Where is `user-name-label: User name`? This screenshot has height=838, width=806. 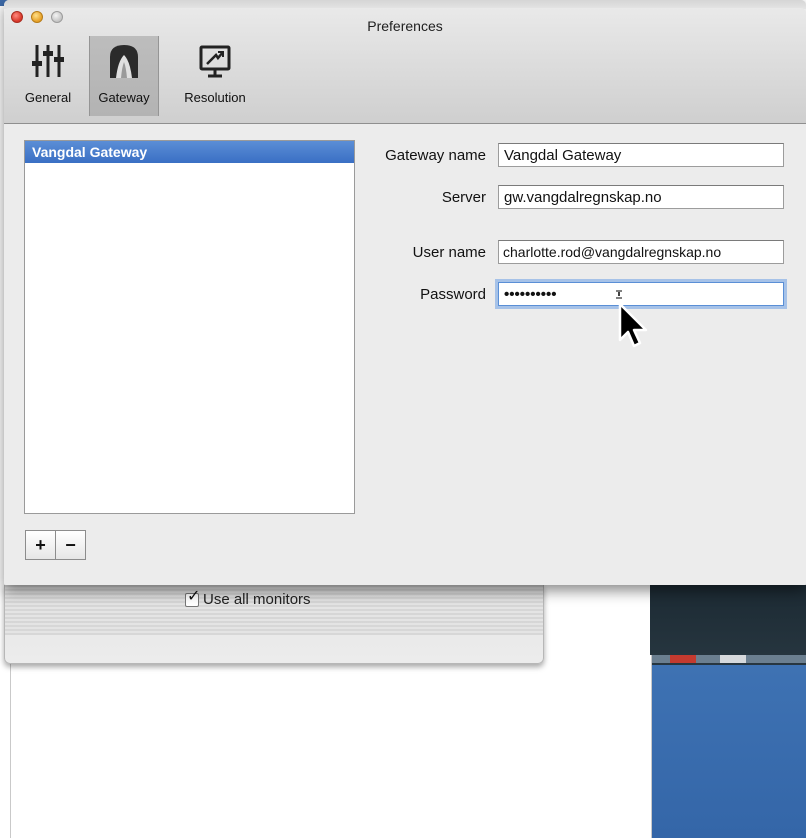
user-name-label: User name is located at coordinates (449, 252).